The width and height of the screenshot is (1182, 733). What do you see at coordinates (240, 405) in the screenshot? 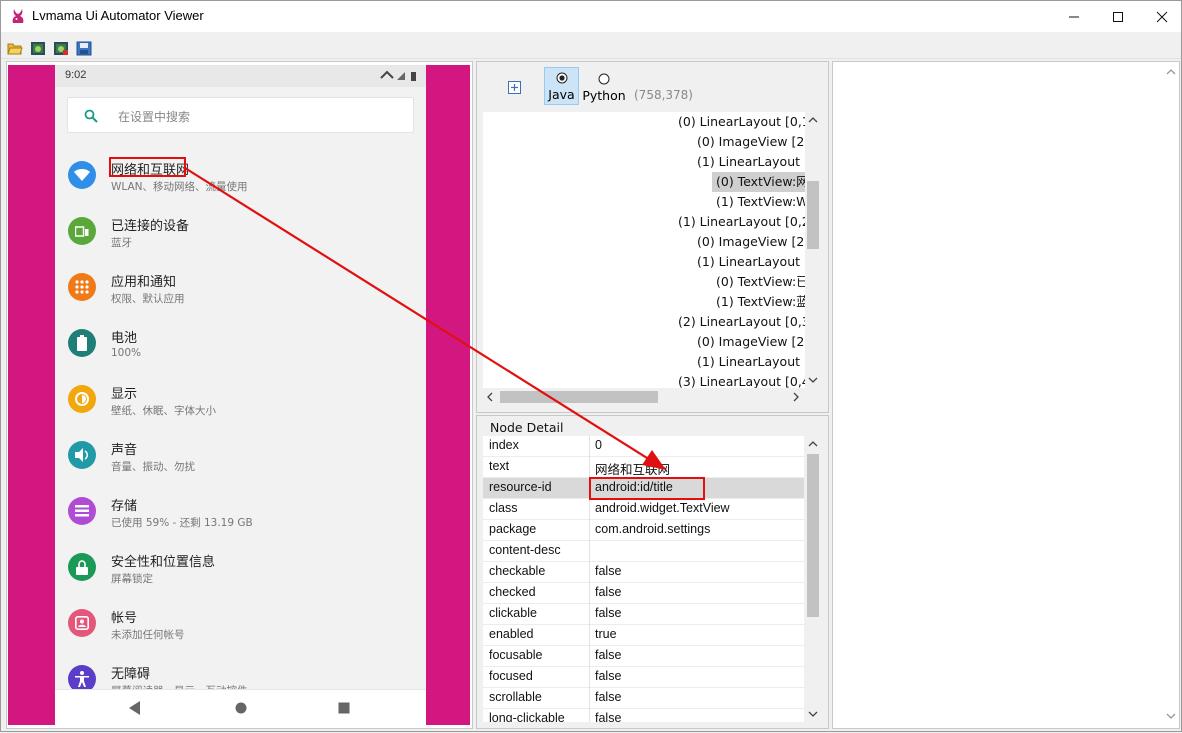
I see `settings-item-display: 显示 壁纸、休眠、字体大小` at bounding box center [240, 405].